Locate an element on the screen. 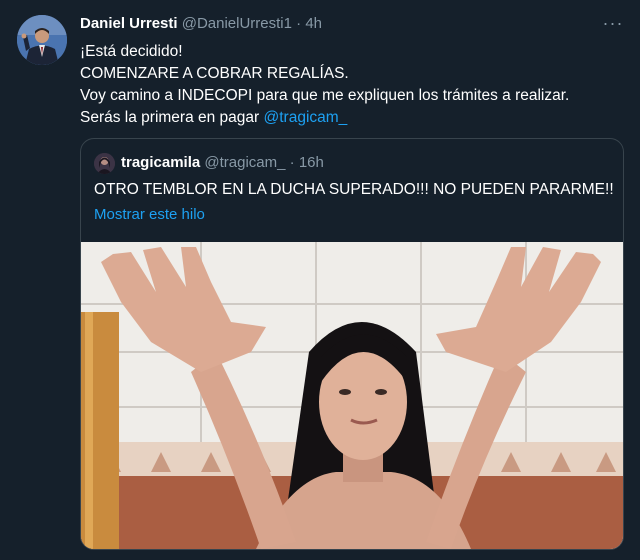 The width and height of the screenshot is (640, 560). tweet-line: ¡Está decidido! is located at coordinates (131, 51).